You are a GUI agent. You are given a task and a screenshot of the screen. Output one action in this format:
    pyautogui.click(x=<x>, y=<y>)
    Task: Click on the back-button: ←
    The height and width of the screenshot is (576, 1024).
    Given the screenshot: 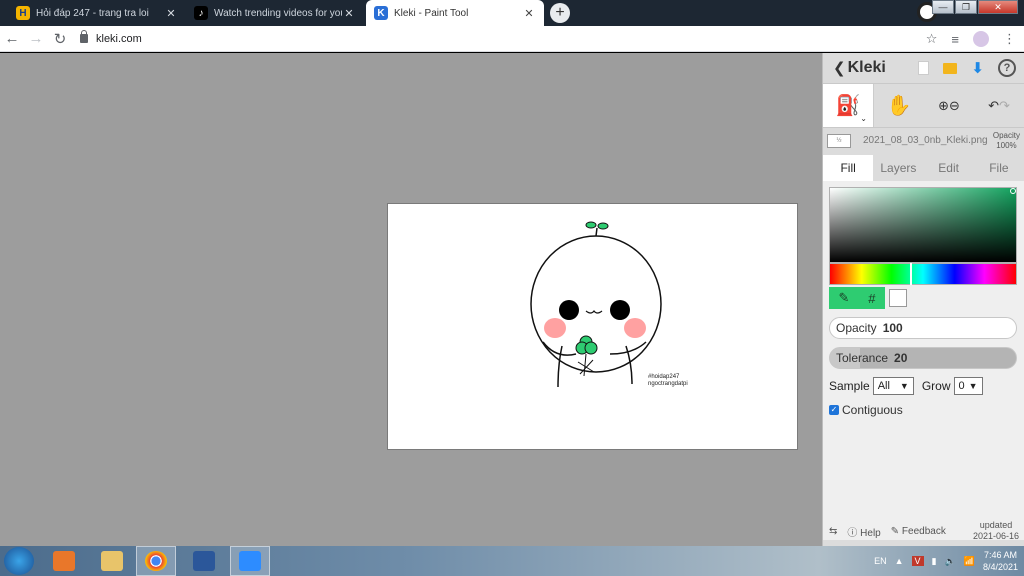 What is the action you would take?
    pyautogui.click(x=12, y=38)
    